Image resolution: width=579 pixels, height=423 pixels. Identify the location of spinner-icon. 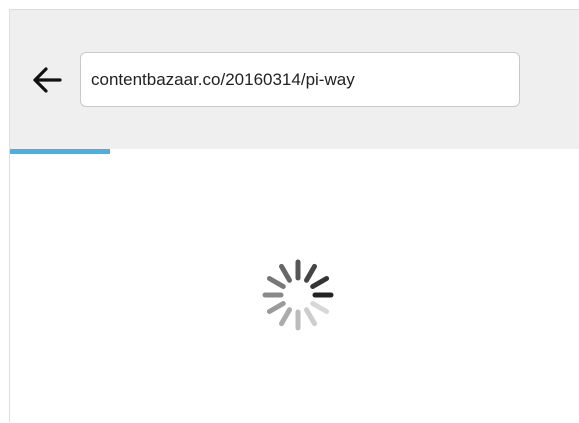
(298, 295).